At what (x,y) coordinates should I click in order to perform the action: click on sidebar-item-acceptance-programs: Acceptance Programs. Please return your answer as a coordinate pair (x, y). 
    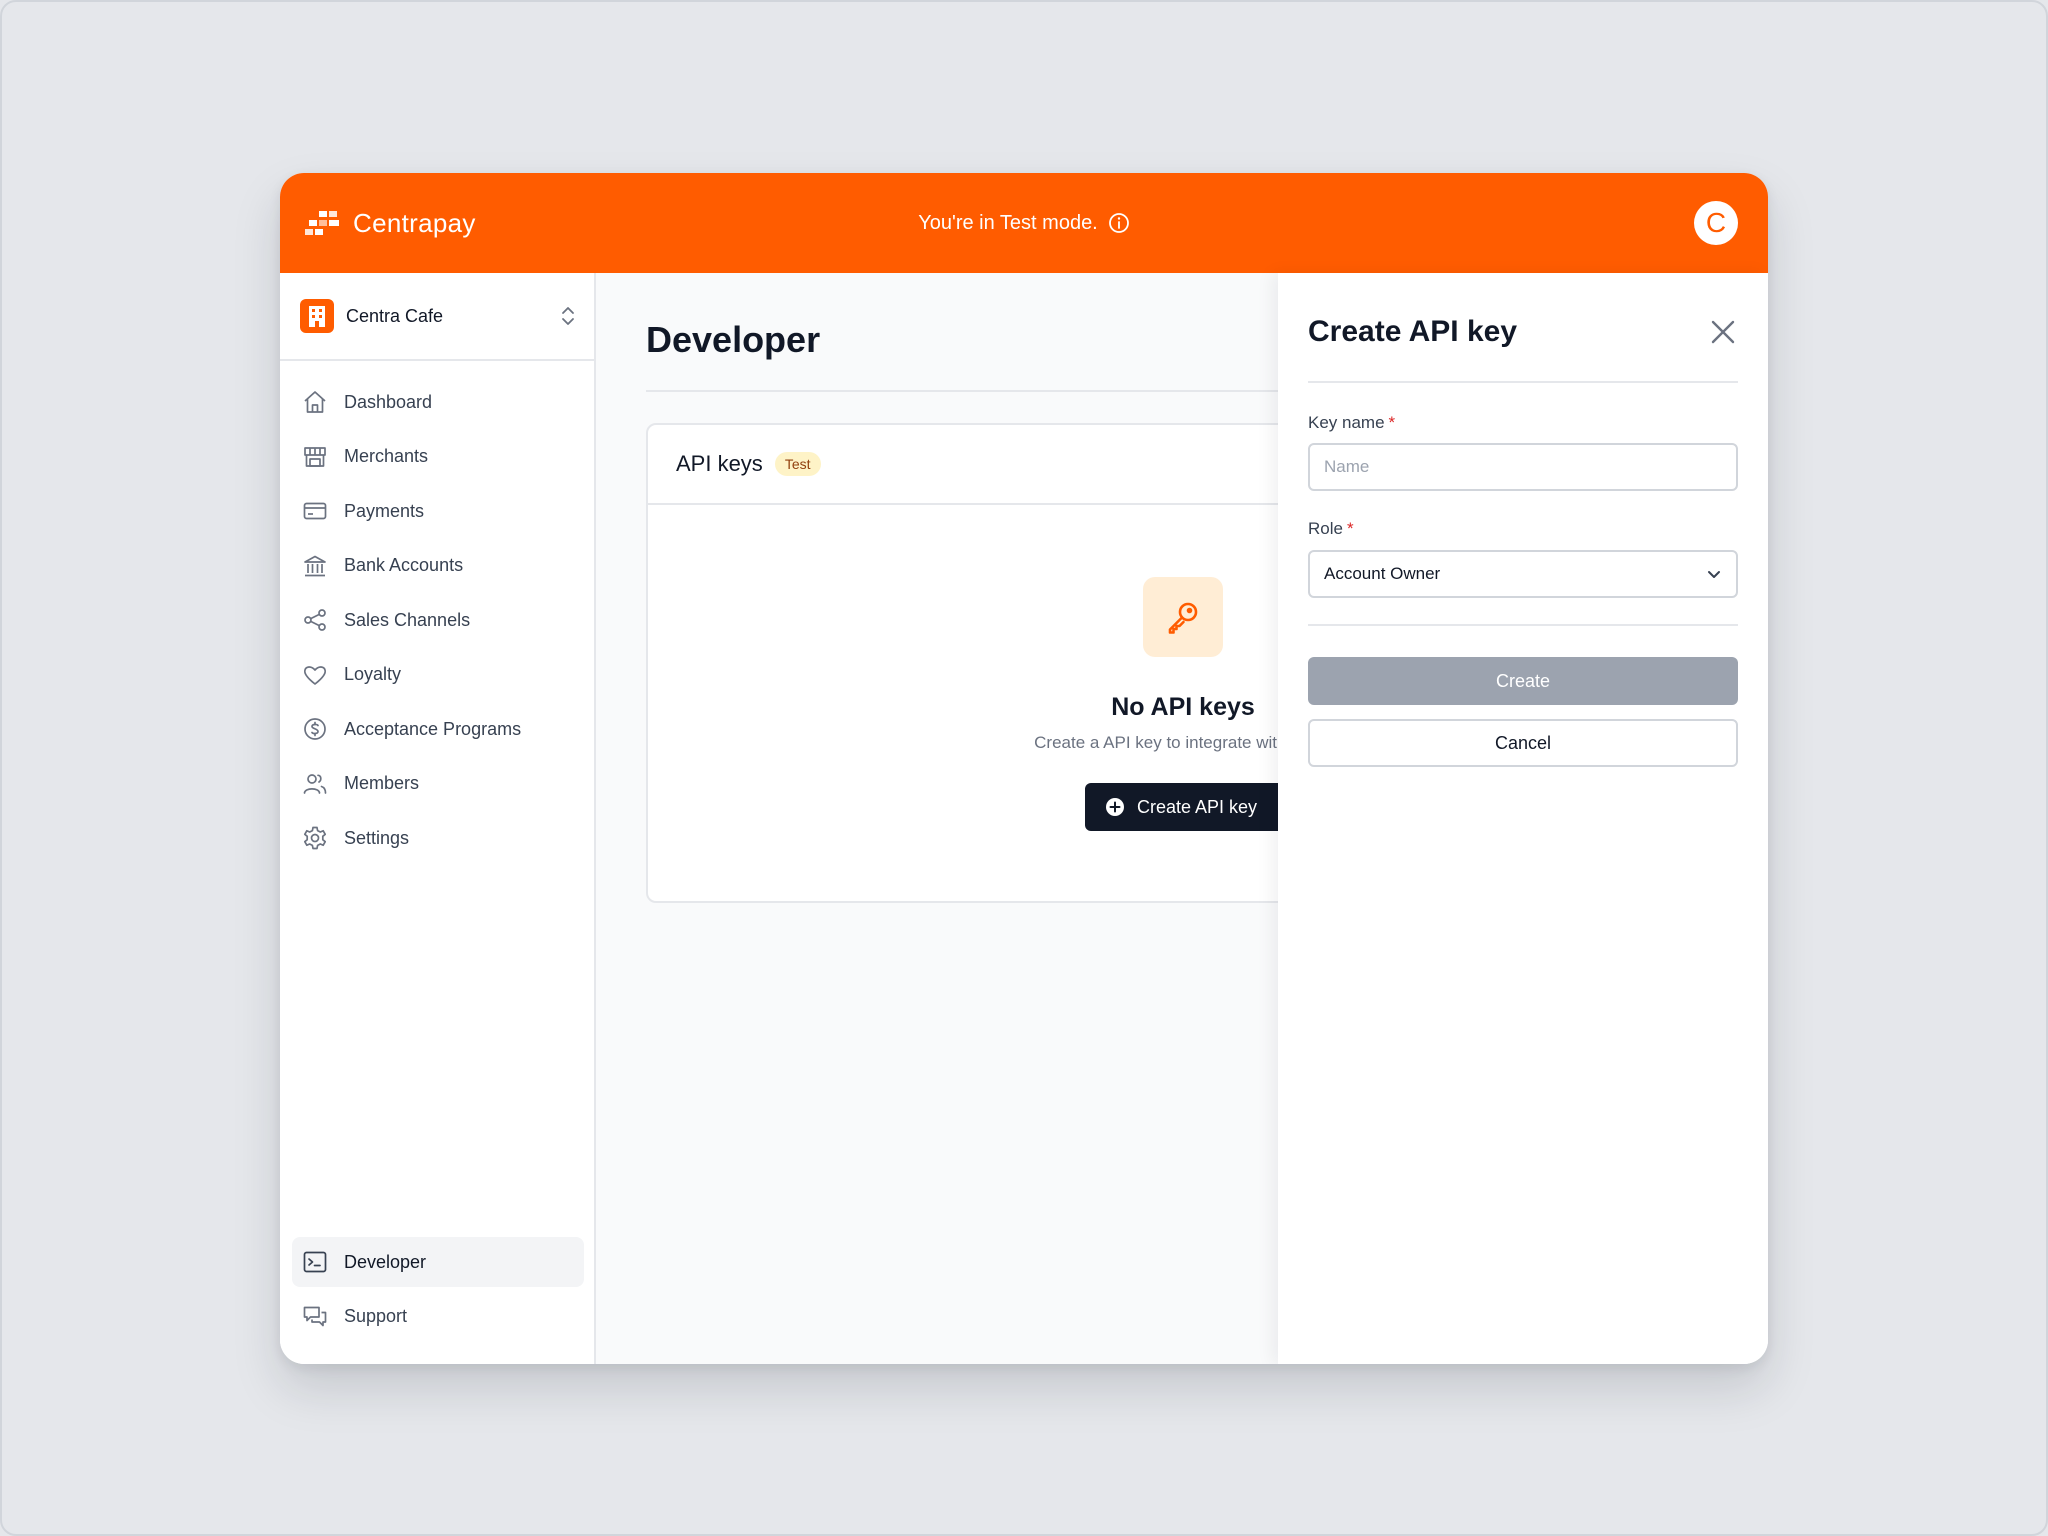
    Looking at the image, I should click on (438, 729).